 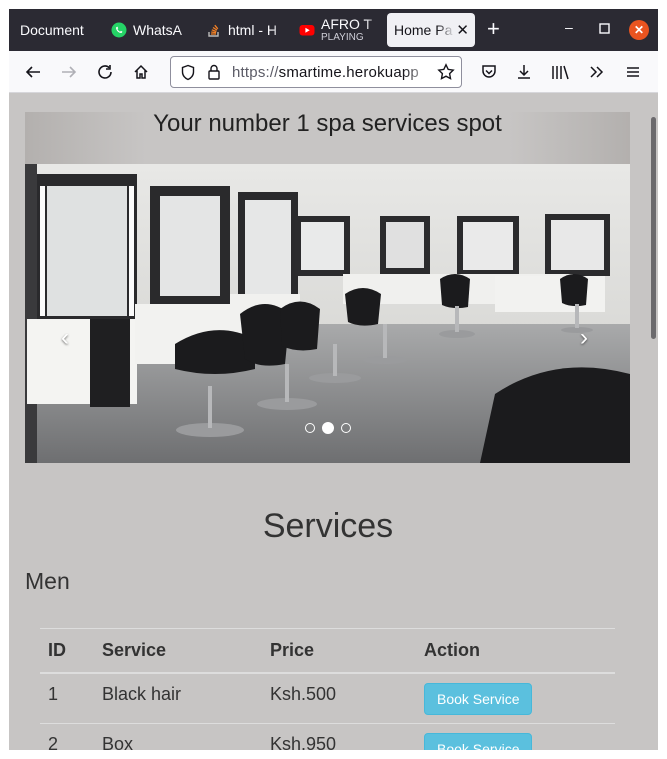 What do you see at coordinates (188, 75) in the screenshot?
I see `shield-icon` at bounding box center [188, 75].